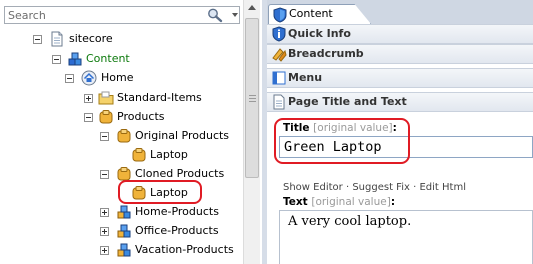  Describe the element at coordinates (279, 34) in the screenshot. I see `info-shield-icon` at that location.